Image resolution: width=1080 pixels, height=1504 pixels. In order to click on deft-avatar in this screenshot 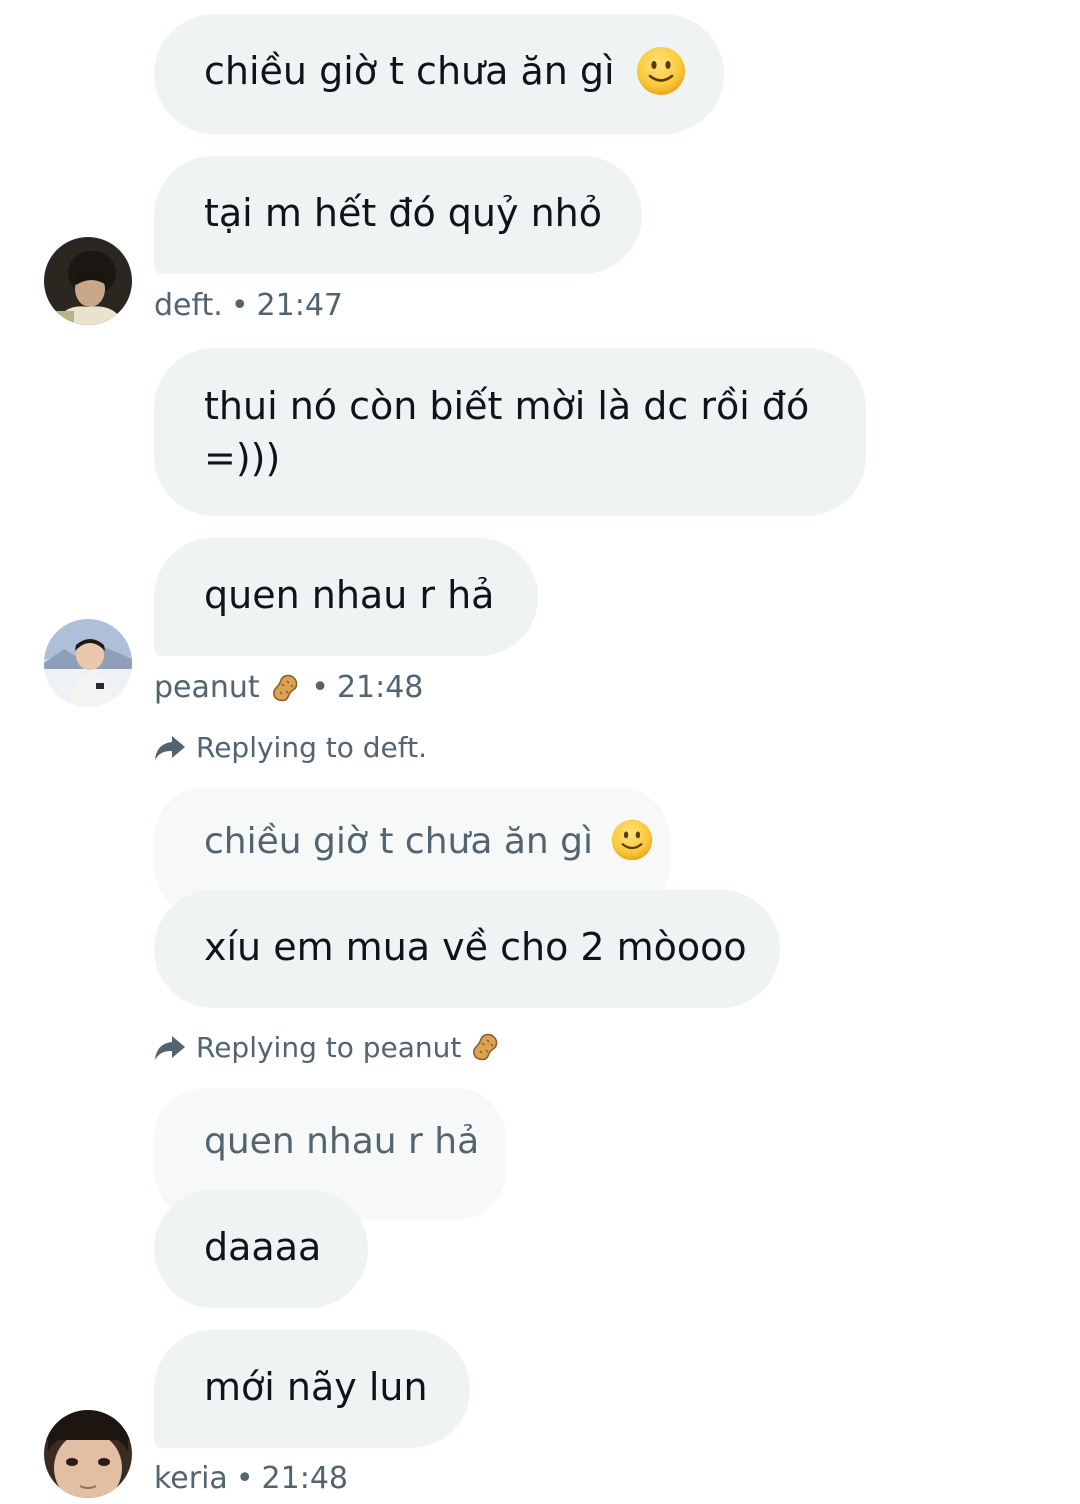, I will do `click(88, 281)`.